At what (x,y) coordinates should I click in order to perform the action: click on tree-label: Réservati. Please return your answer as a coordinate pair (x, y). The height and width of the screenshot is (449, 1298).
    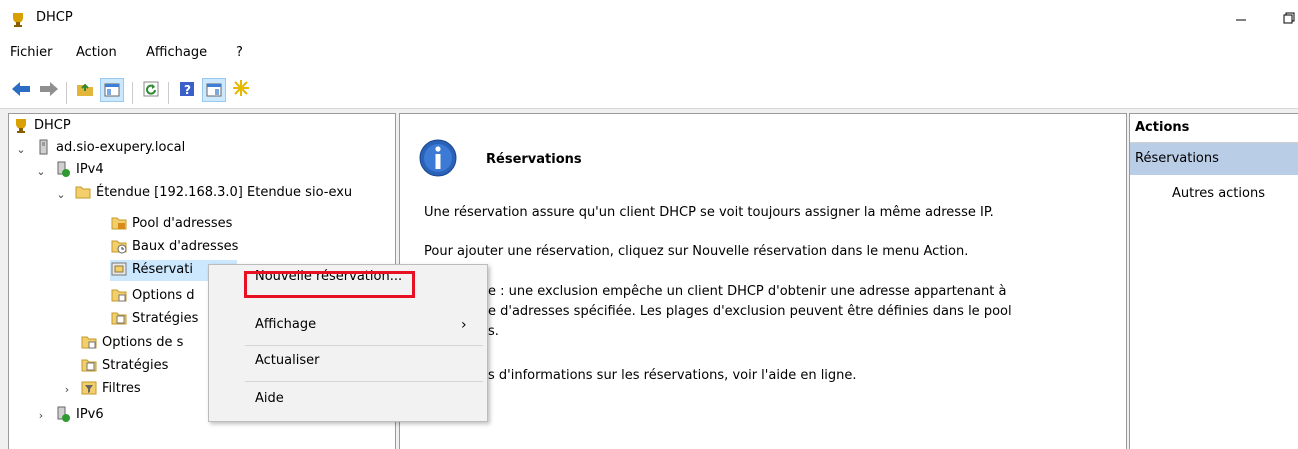
    Looking at the image, I should click on (162, 269).